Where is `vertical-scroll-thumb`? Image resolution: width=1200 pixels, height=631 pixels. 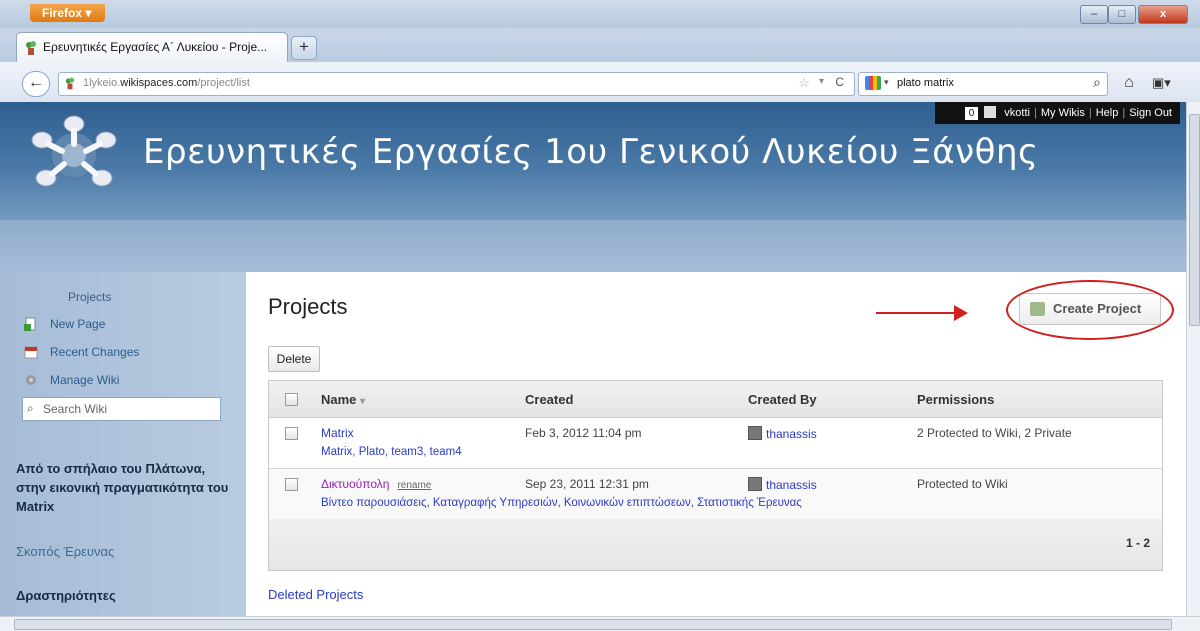 vertical-scroll-thumb is located at coordinates (1194, 220).